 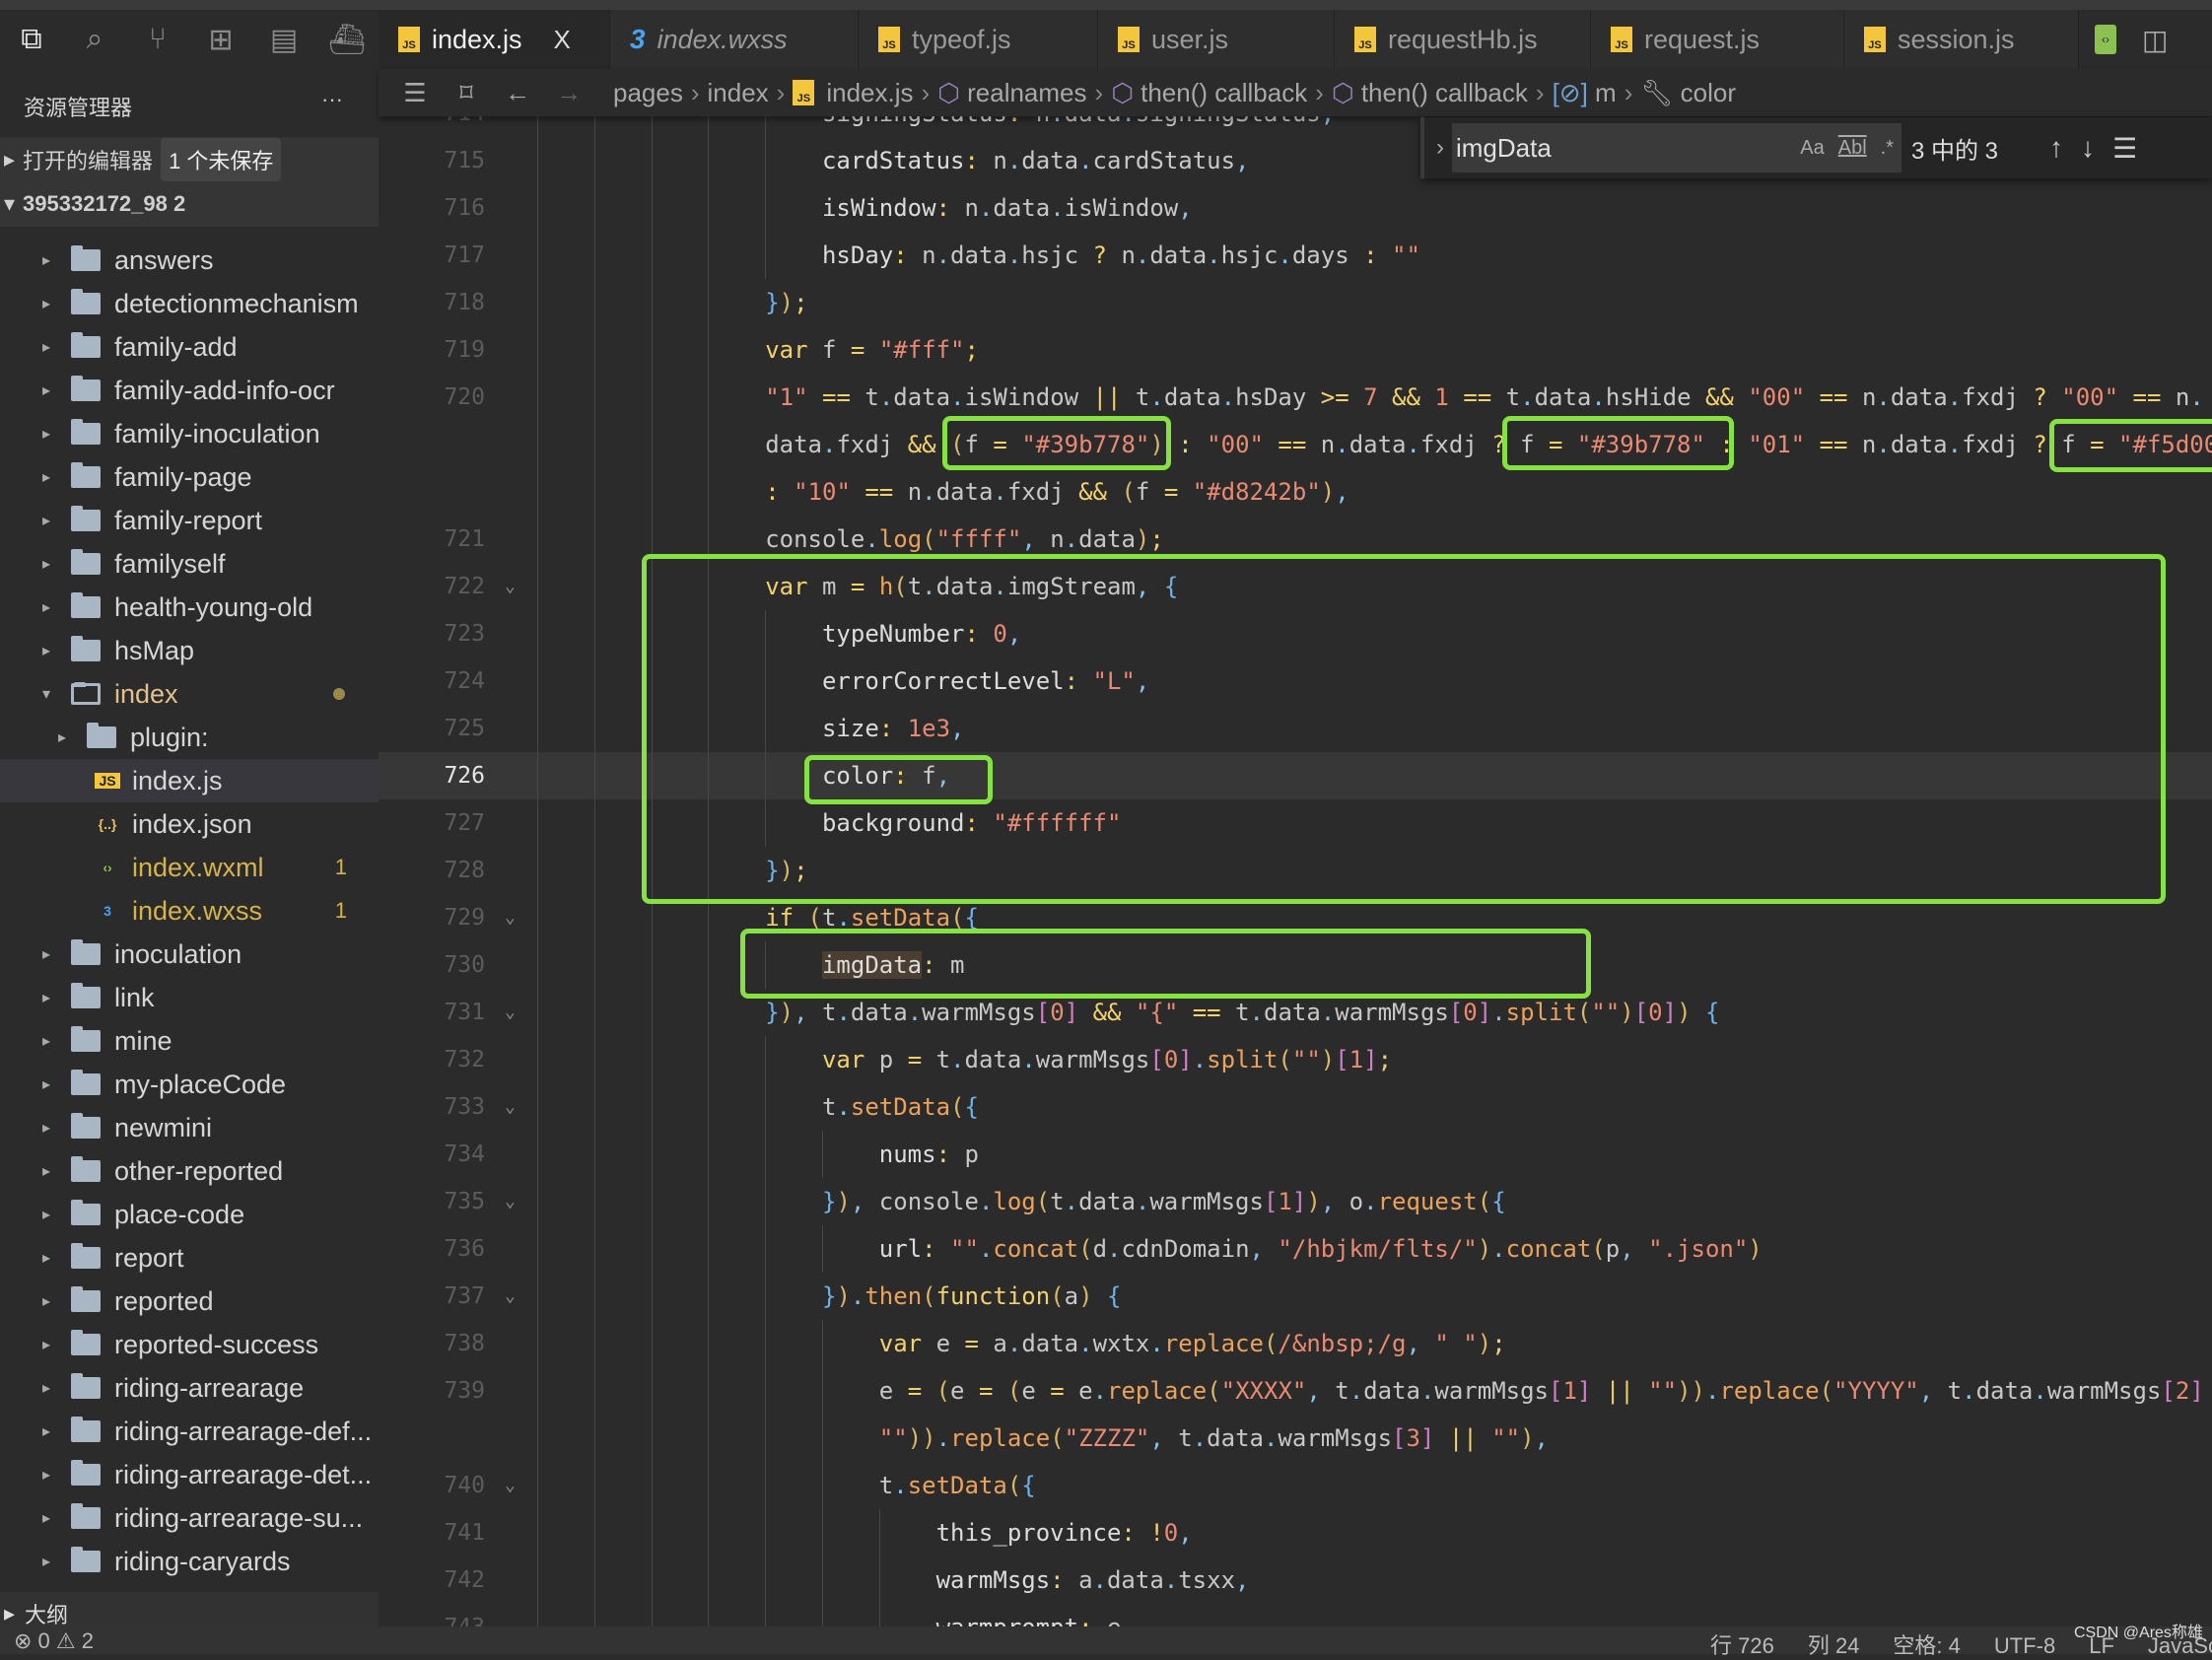 I want to click on source-control-icon: ⑂, so click(x=157, y=39).